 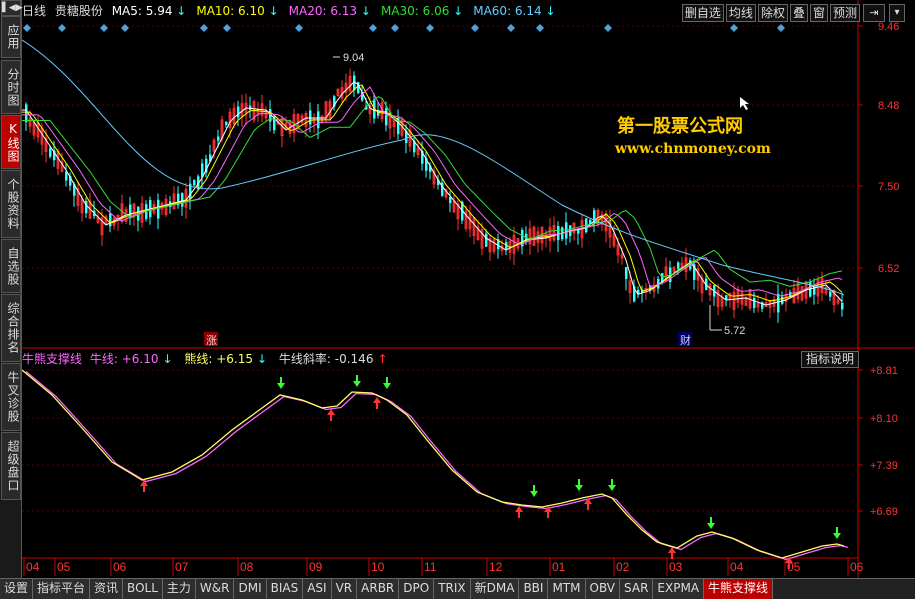 I want to click on sidebar-item-7: 超级盘口, so click(x=11, y=466).